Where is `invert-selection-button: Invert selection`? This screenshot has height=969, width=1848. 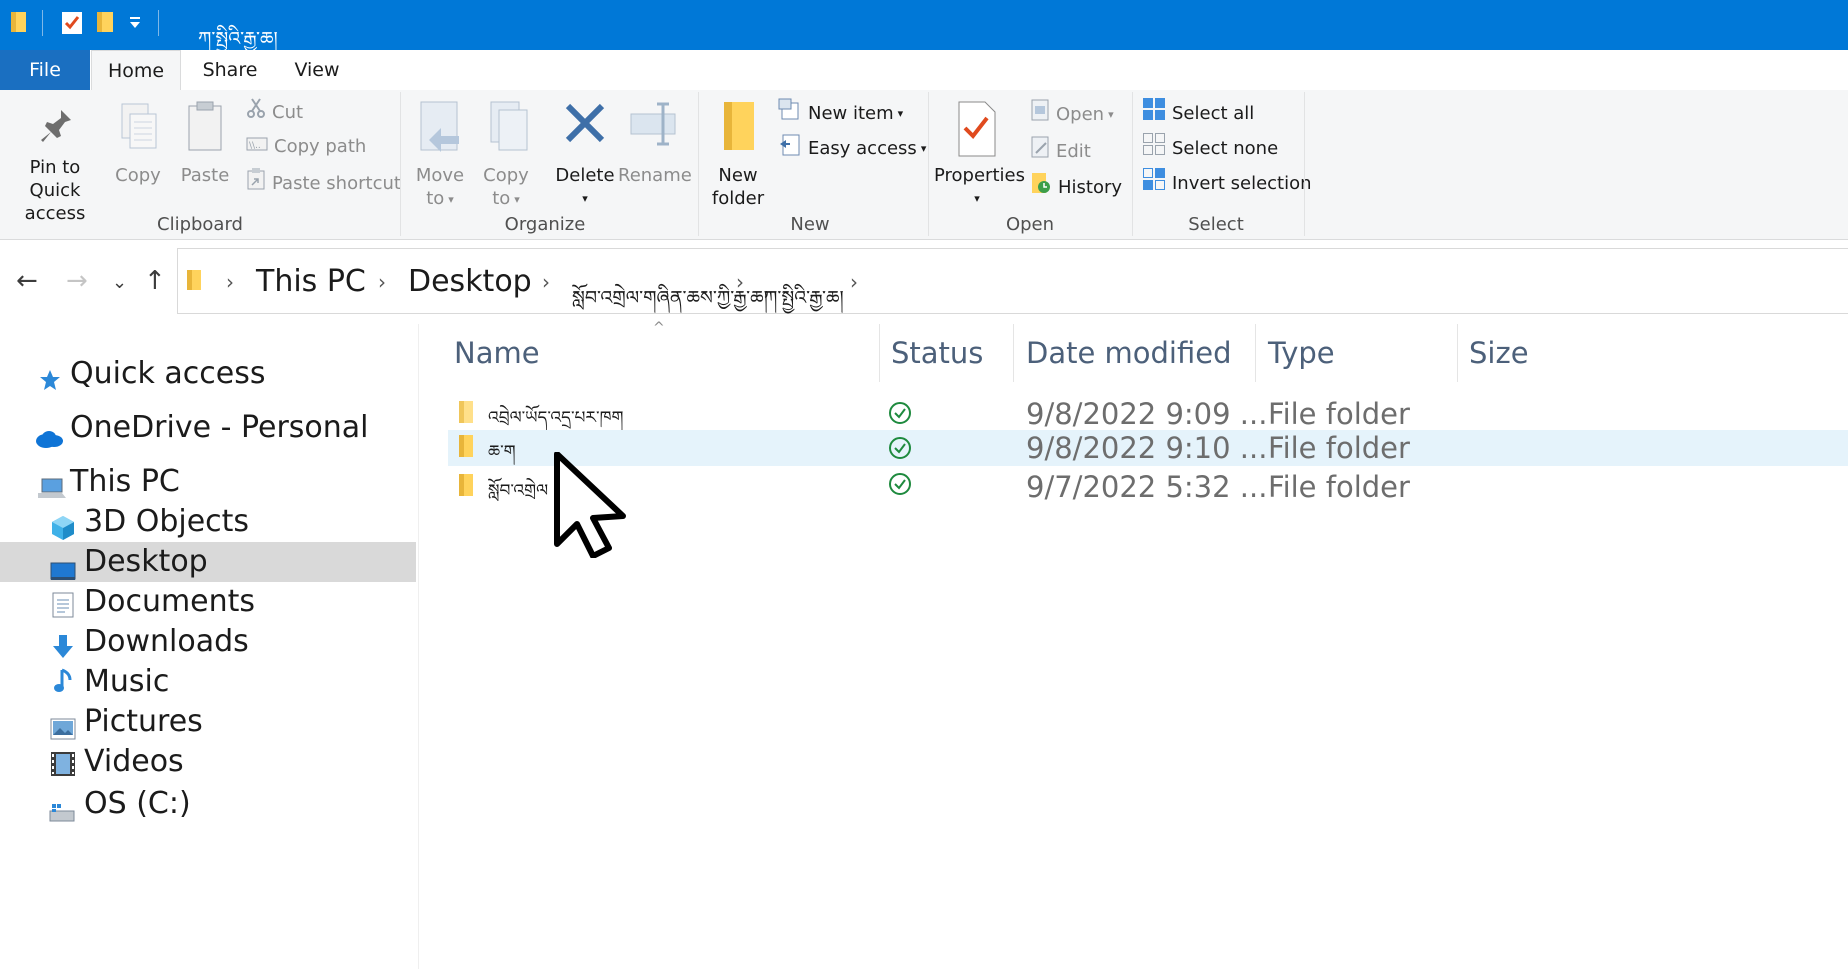
invert-selection-button: Invert selection is located at coordinates (1227, 182).